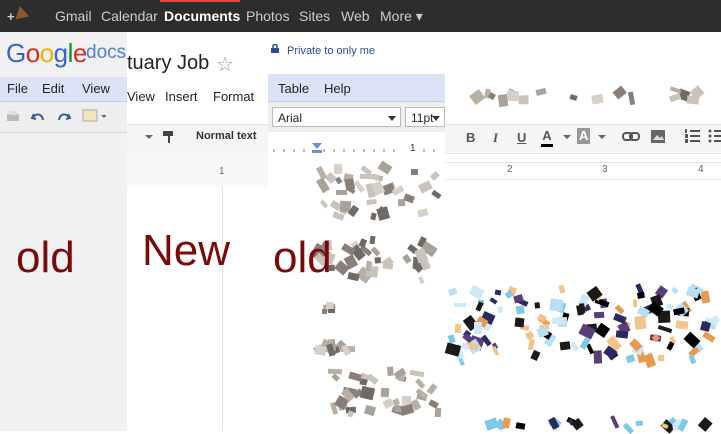  Describe the element at coordinates (226, 136) in the screenshot. I see `paragraph-style-select: Normal text` at that location.